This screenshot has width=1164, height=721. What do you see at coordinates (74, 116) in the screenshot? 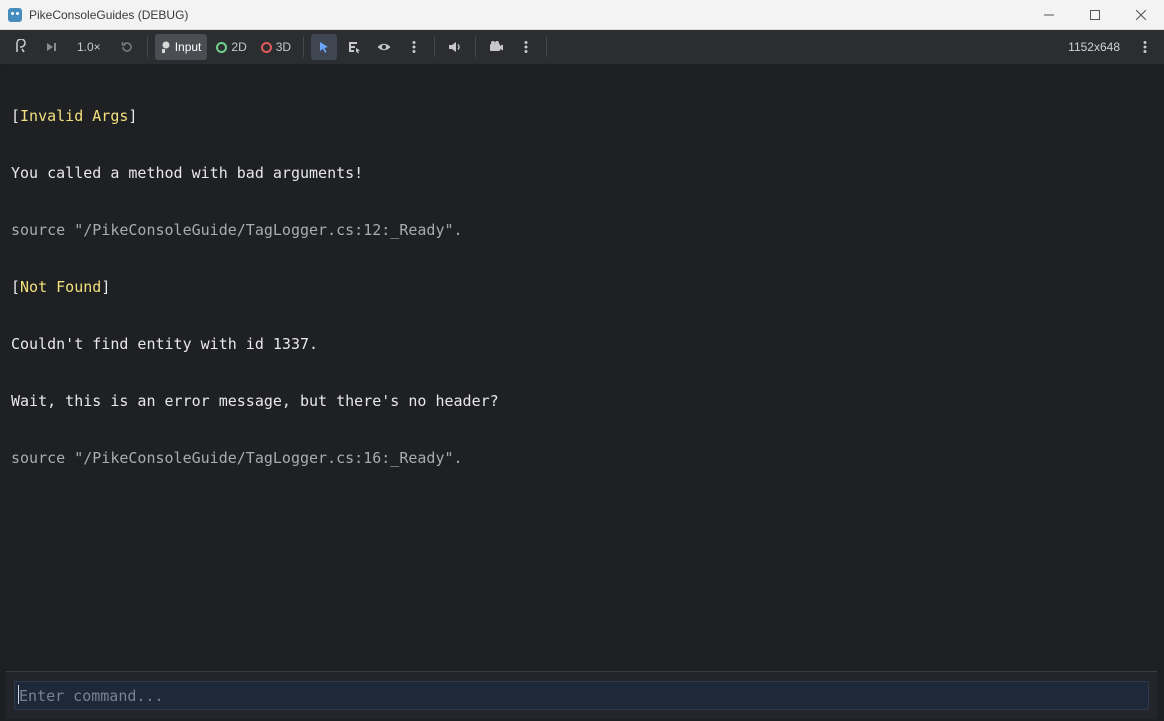
I see `log-tag: Invalid Args` at bounding box center [74, 116].